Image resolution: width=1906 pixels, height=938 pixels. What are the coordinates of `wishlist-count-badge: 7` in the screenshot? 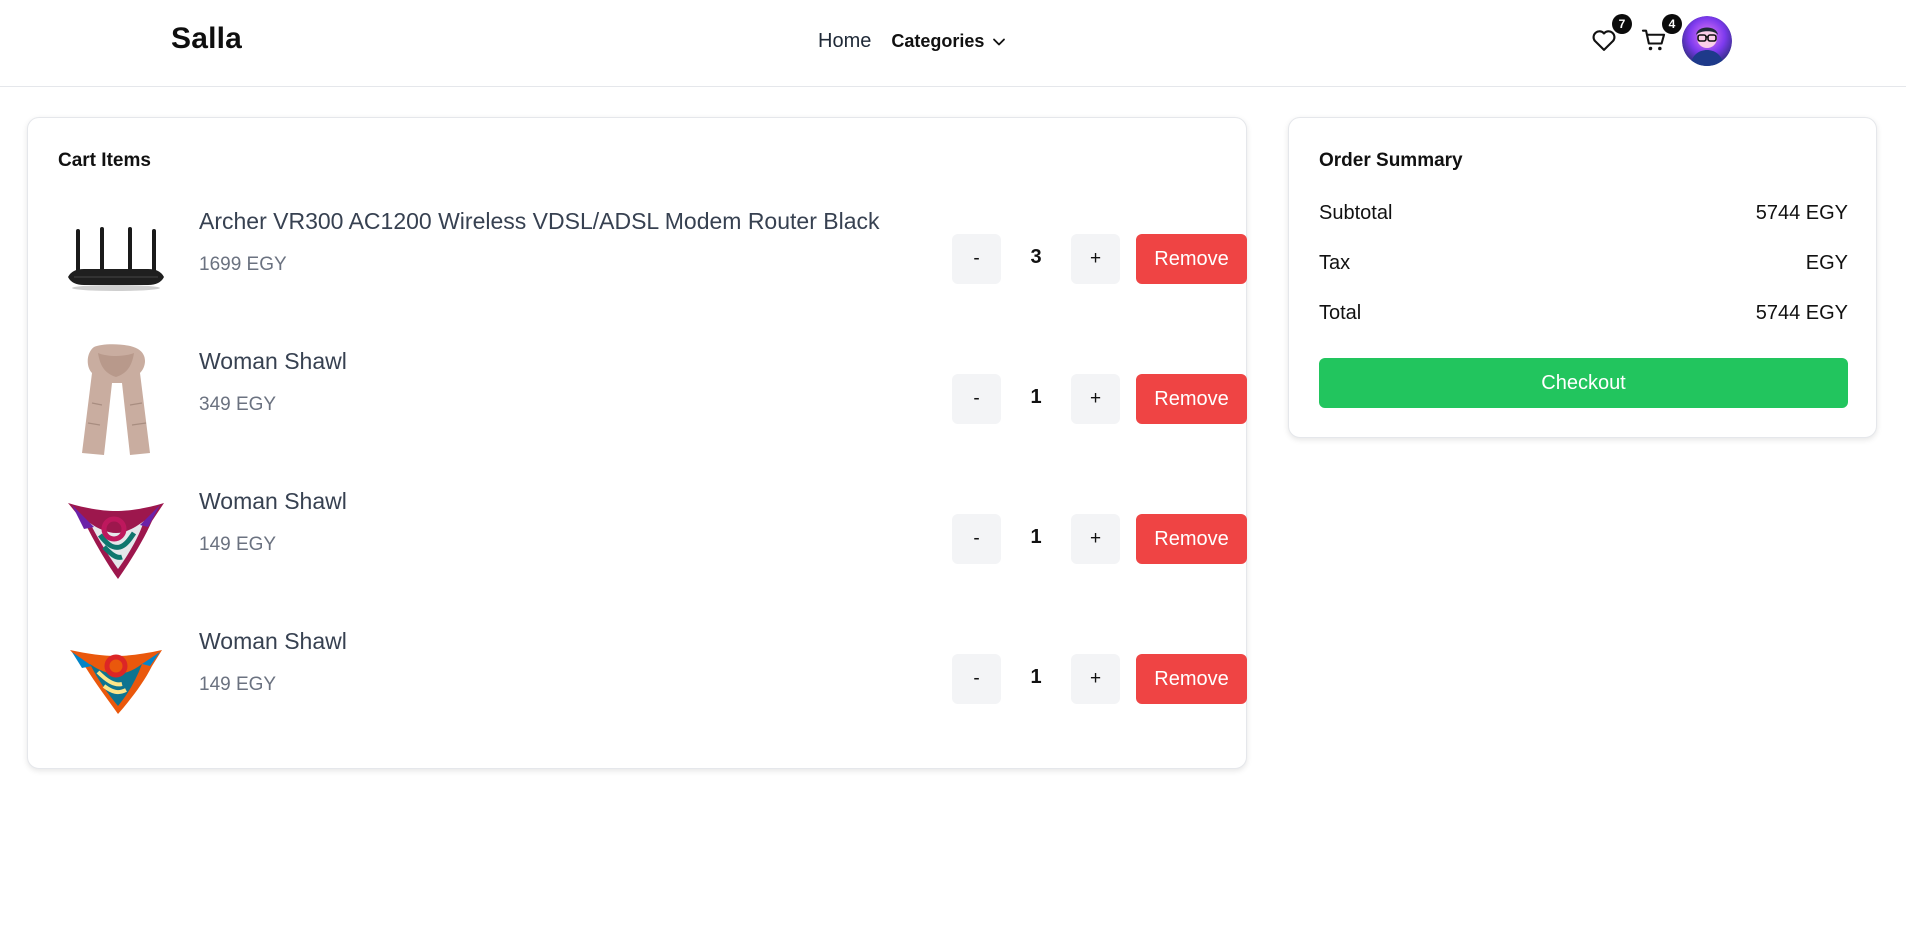 It's located at (1622, 24).